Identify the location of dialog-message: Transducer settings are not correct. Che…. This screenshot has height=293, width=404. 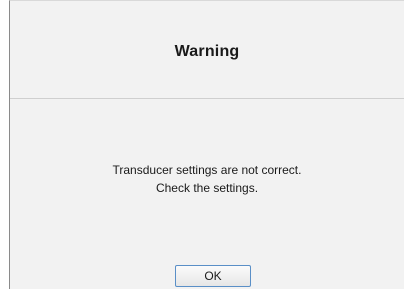
(207, 179).